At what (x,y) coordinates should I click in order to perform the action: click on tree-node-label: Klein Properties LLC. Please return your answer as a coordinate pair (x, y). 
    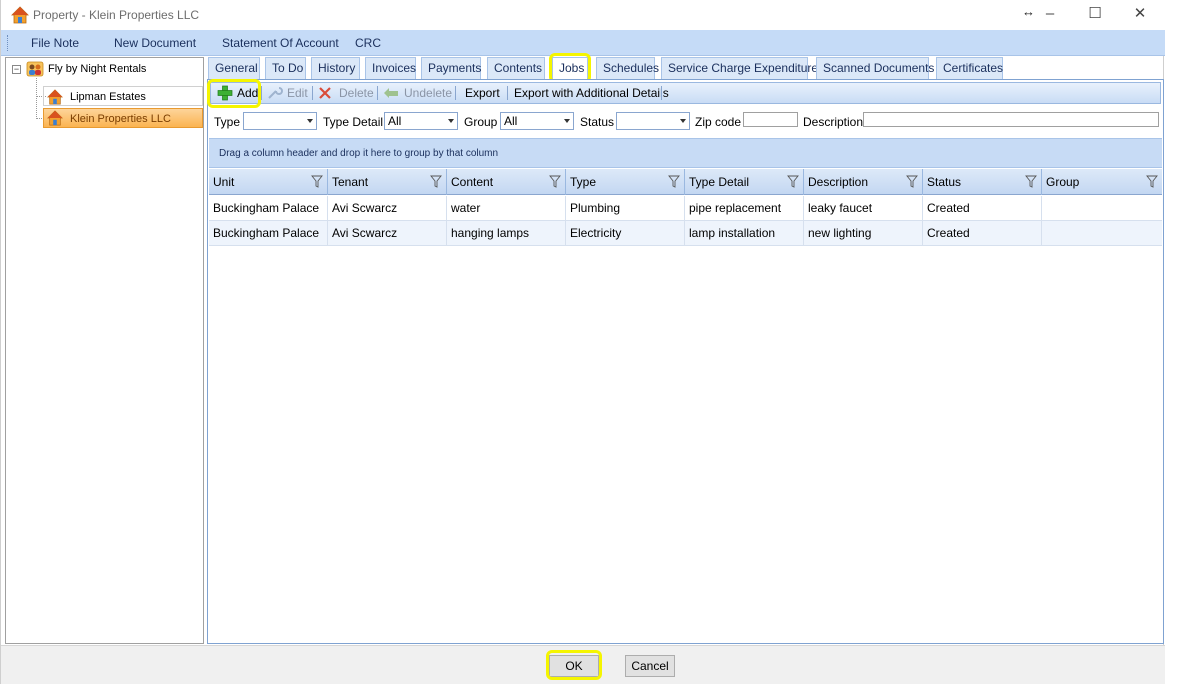
    Looking at the image, I should click on (120, 119).